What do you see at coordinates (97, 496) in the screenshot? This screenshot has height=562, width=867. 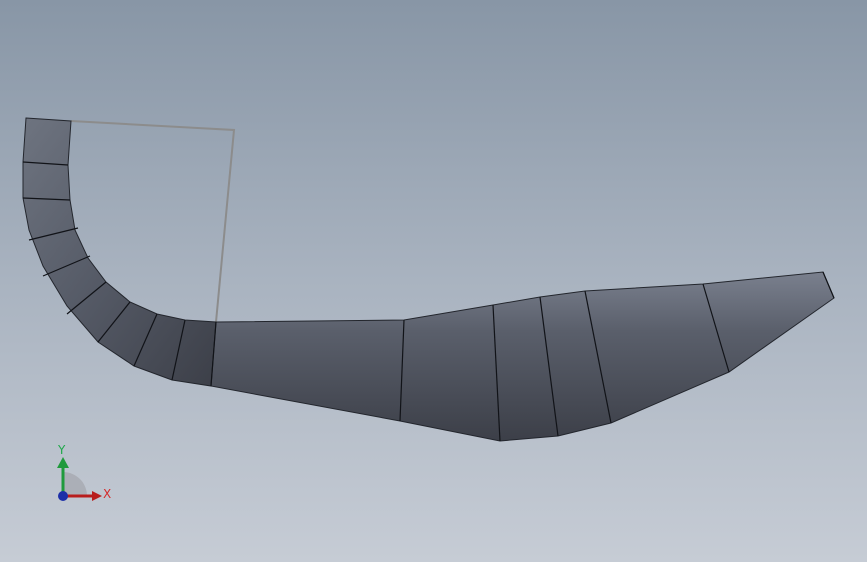 I see `triad-x-arrowhead` at bounding box center [97, 496].